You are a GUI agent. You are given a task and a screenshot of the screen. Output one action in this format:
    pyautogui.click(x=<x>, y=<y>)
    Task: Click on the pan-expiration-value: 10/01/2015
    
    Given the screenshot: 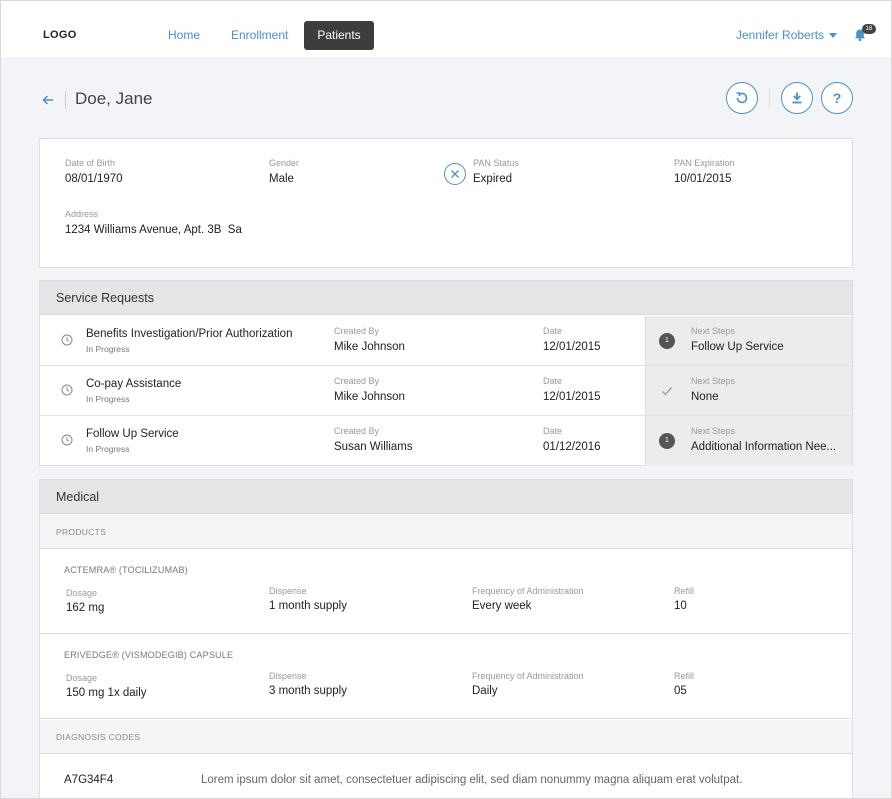 What is the action you would take?
    pyautogui.click(x=703, y=179)
    